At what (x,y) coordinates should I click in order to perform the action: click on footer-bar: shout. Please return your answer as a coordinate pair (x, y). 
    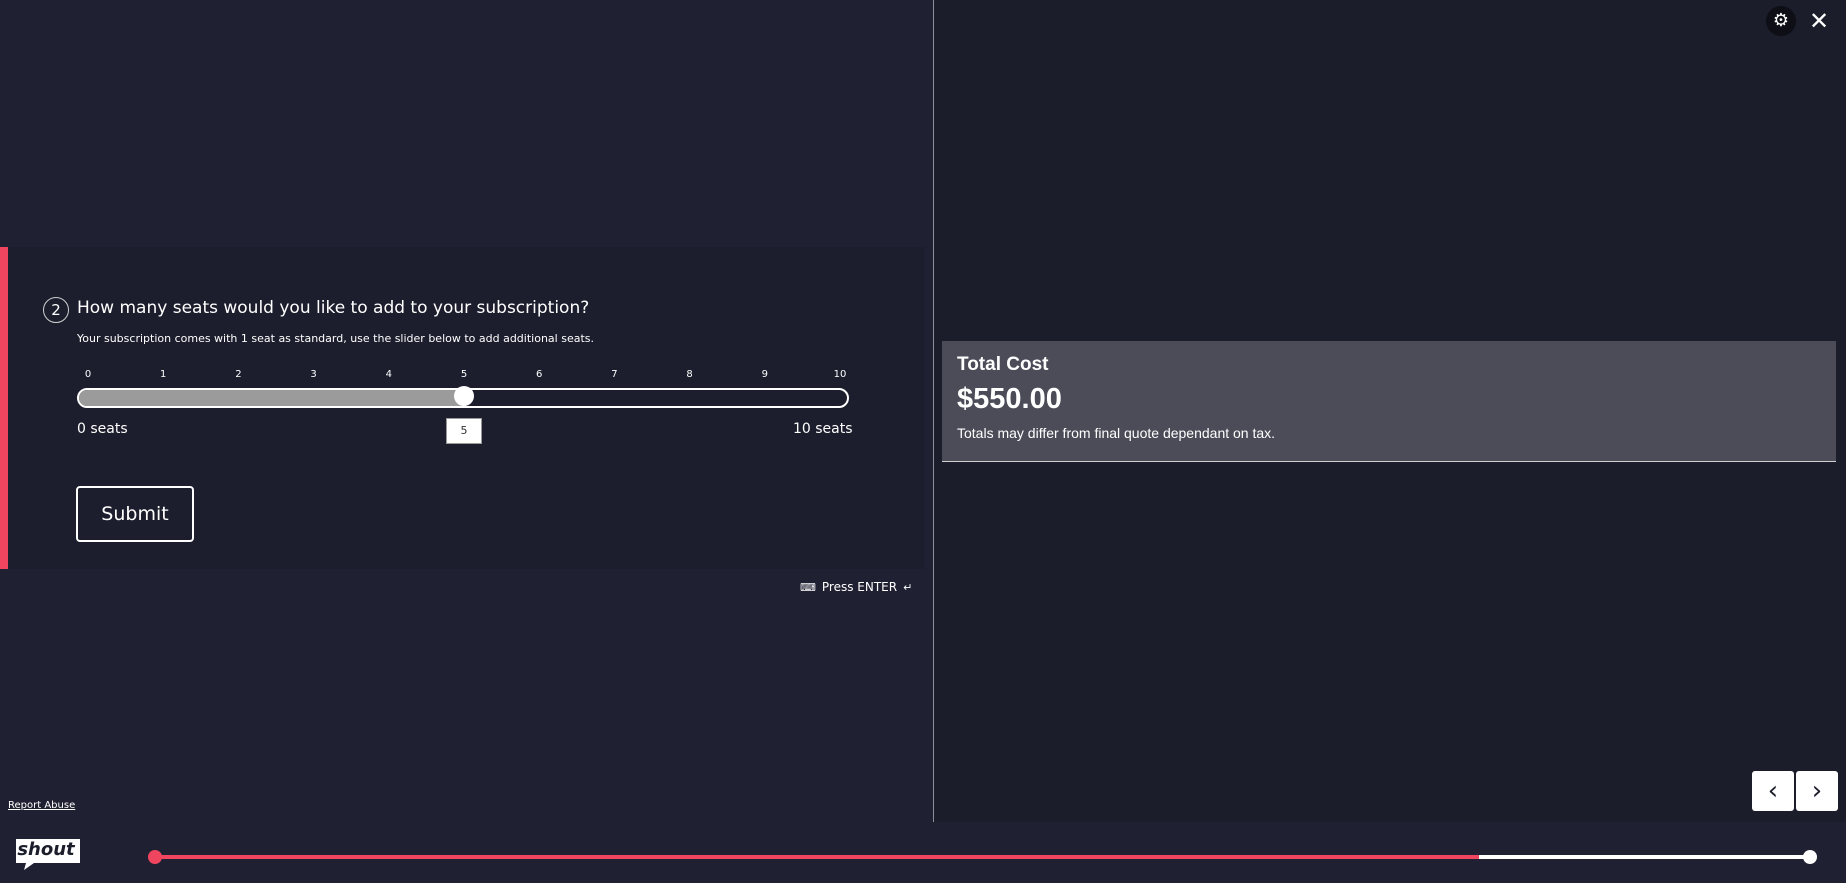
    Looking at the image, I should click on (923, 852).